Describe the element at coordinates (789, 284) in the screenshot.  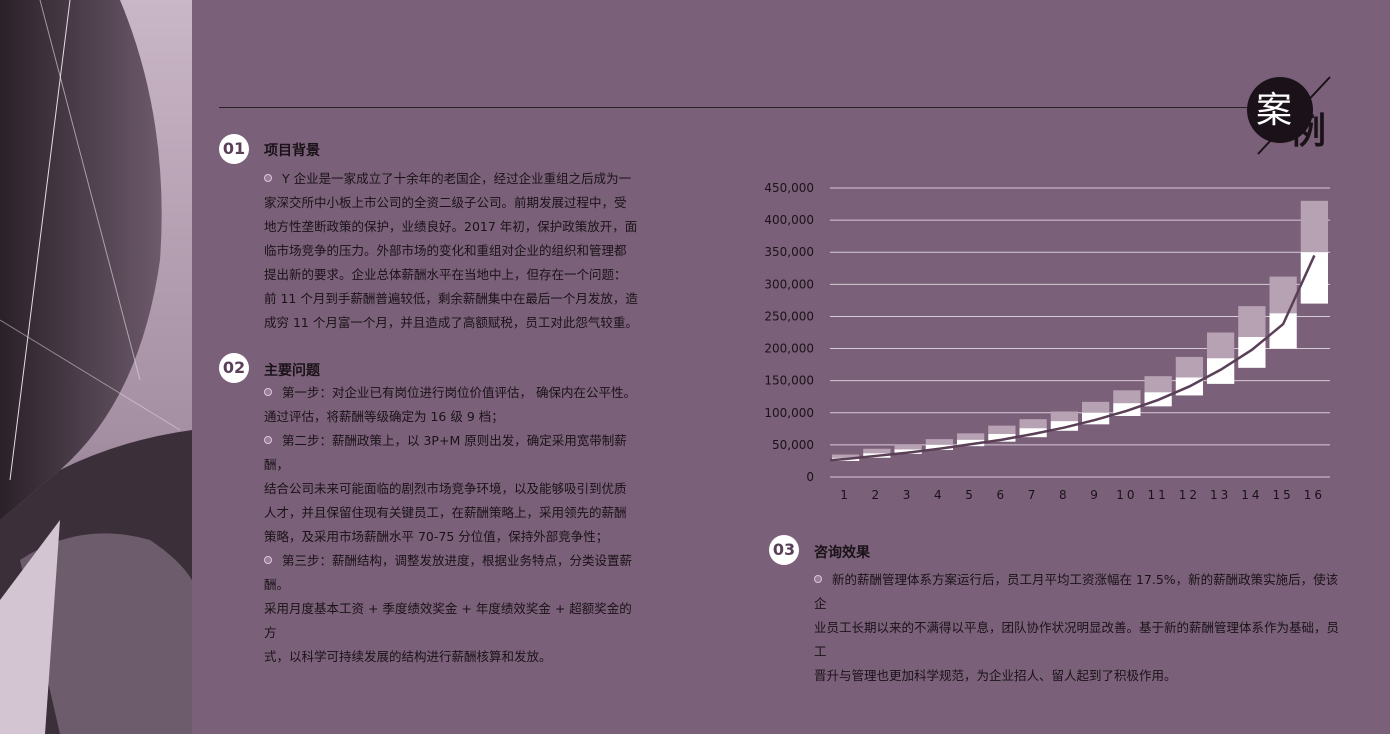
I see `y-tick-label: 300,000` at that location.